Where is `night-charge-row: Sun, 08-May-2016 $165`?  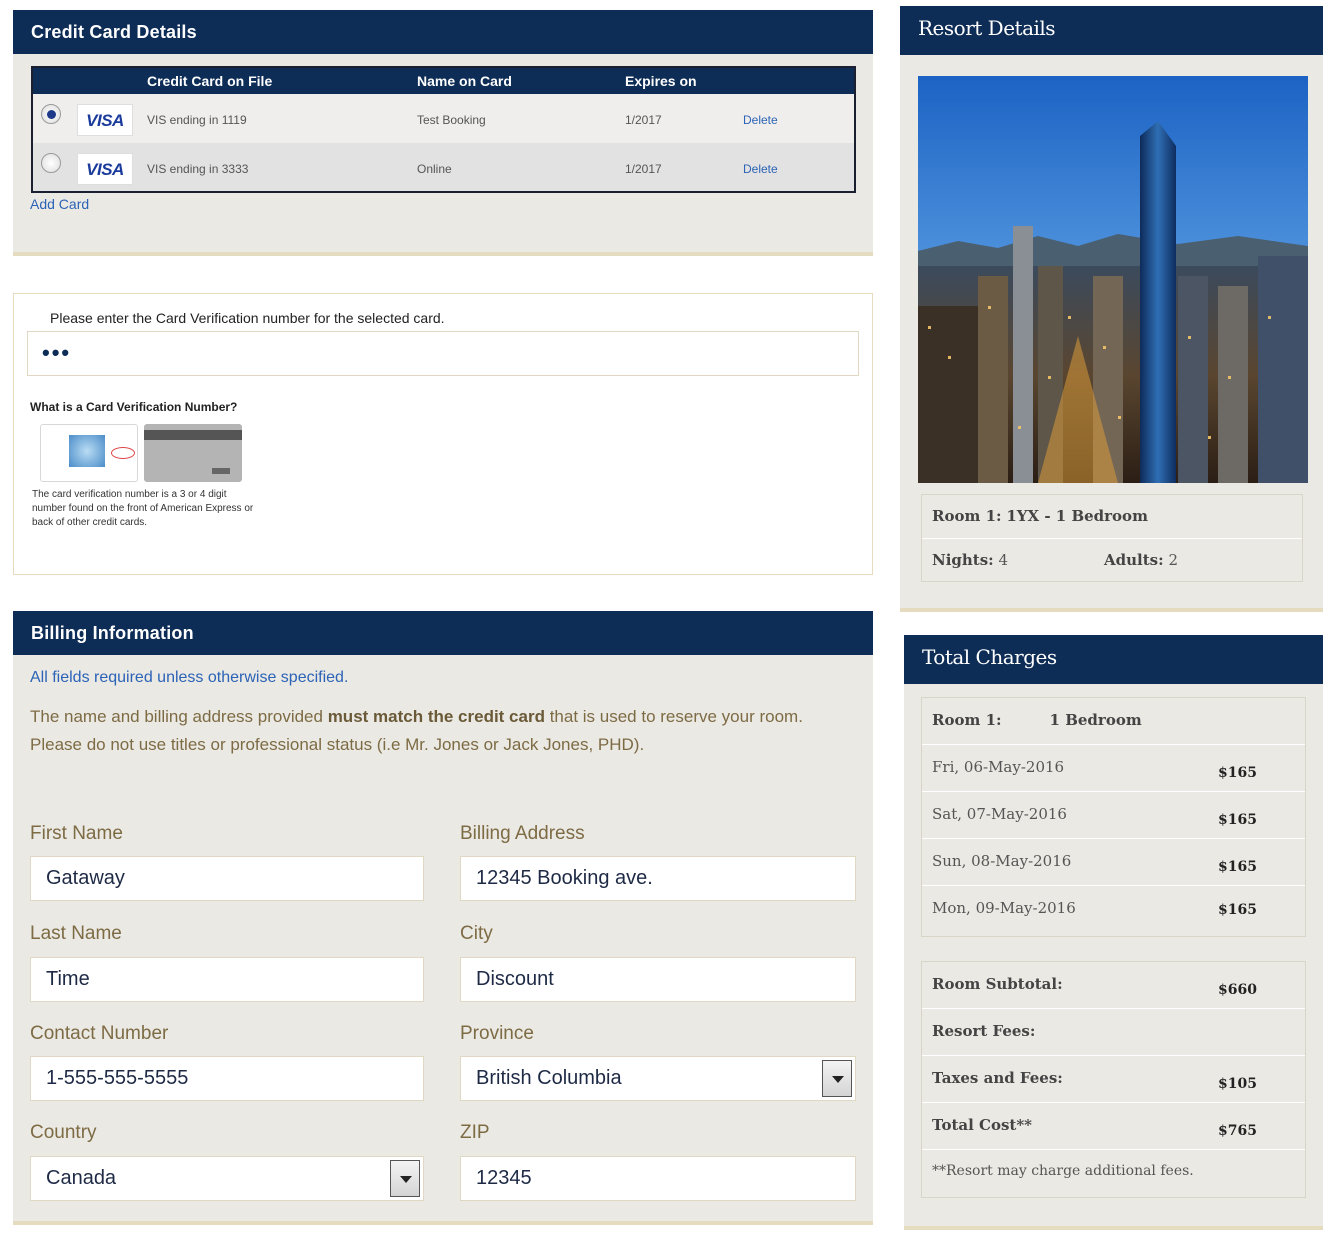 night-charge-row: Sun, 08-May-2016 $165 is located at coordinates (1113, 862).